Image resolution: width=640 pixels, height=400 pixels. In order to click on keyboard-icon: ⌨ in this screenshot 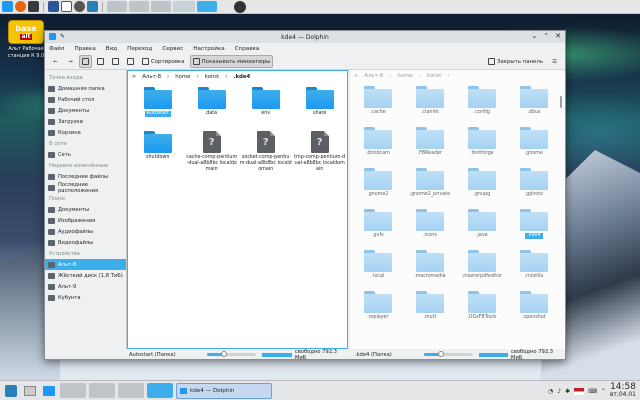, I will do `click(592, 391)`.